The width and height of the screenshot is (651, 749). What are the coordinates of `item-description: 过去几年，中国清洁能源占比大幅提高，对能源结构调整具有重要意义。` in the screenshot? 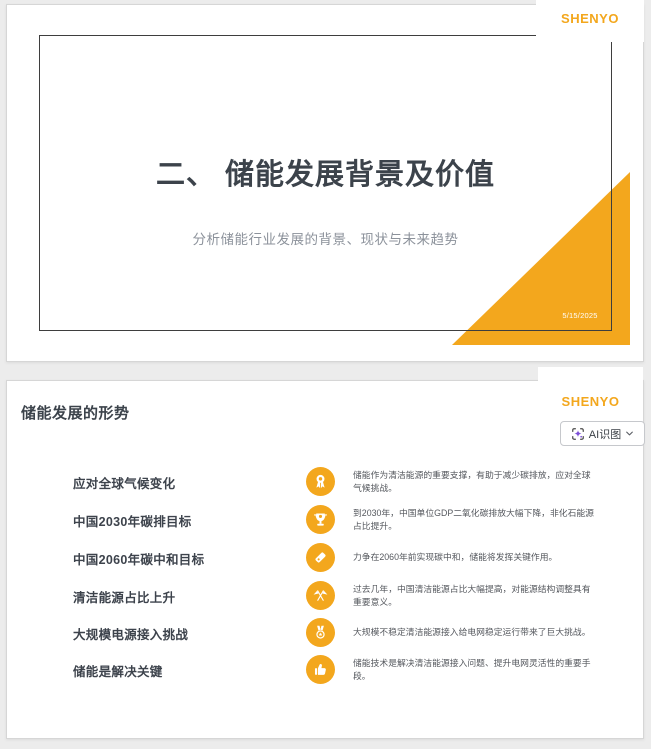 It's located at (472, 595).